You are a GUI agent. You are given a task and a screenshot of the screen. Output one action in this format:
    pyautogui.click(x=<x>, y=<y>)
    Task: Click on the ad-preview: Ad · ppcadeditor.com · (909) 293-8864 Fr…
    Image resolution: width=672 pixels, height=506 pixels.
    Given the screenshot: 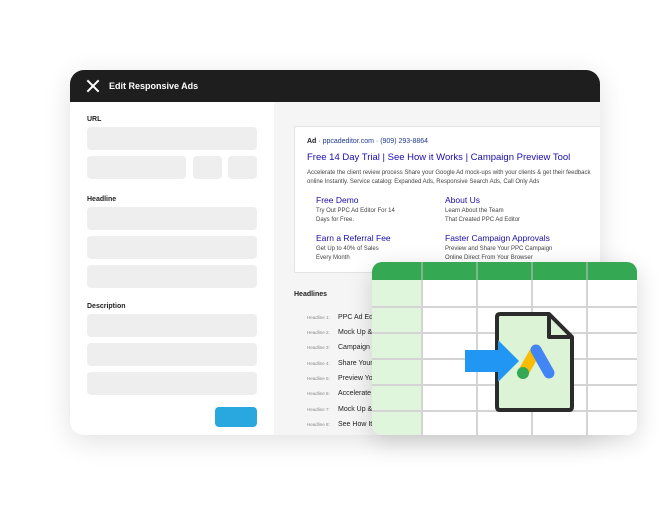 What is the action you would take?
    pyautogui.click(x=447, y=199)
    